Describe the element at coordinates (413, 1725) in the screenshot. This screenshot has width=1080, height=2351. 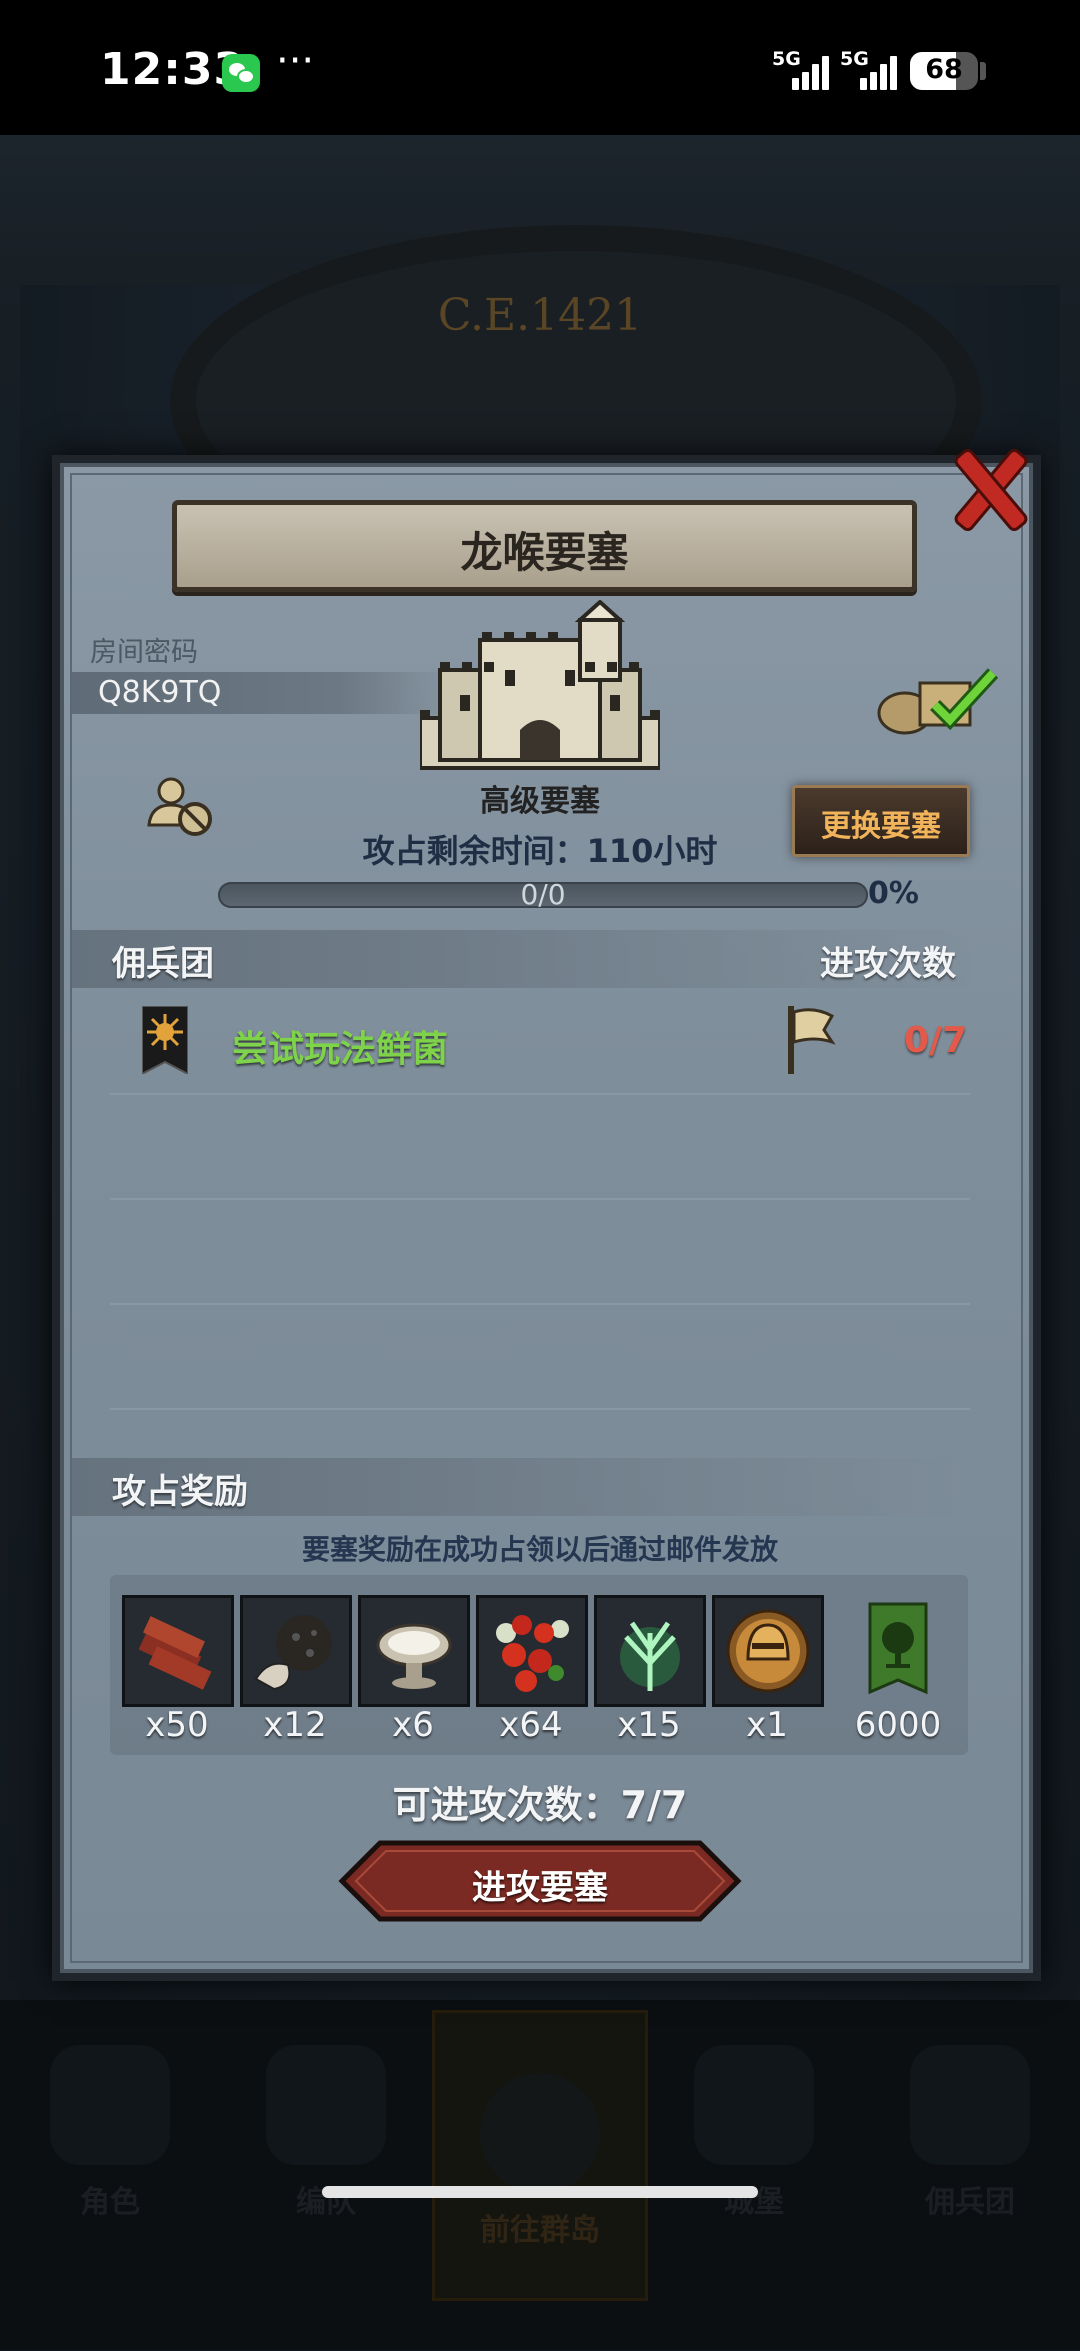
I see `reward-qty: x6` at that location.